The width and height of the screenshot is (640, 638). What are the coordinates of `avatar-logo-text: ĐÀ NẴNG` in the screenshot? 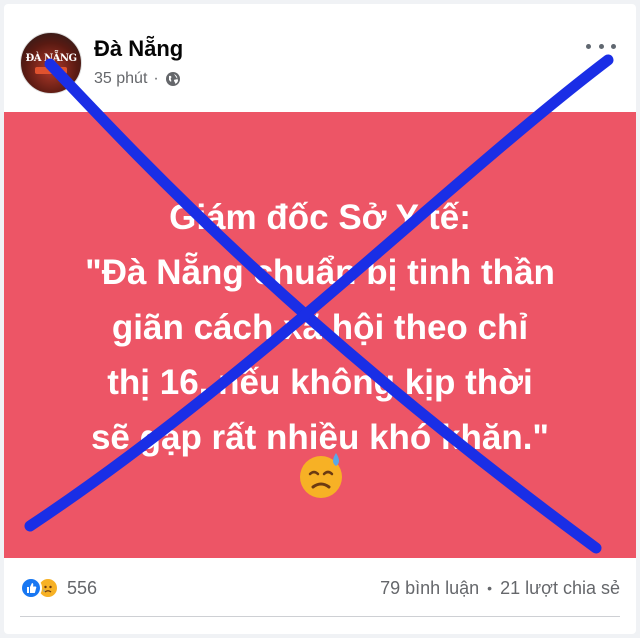 It's located at (51, 58).